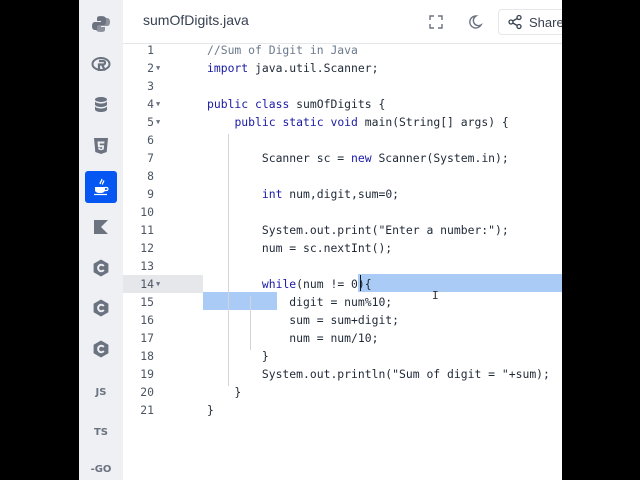 The image size is (640, 480). Describe the element at coordinates (101, 469) in the screenshot. I see `rail-label-go: -GO` at that location.